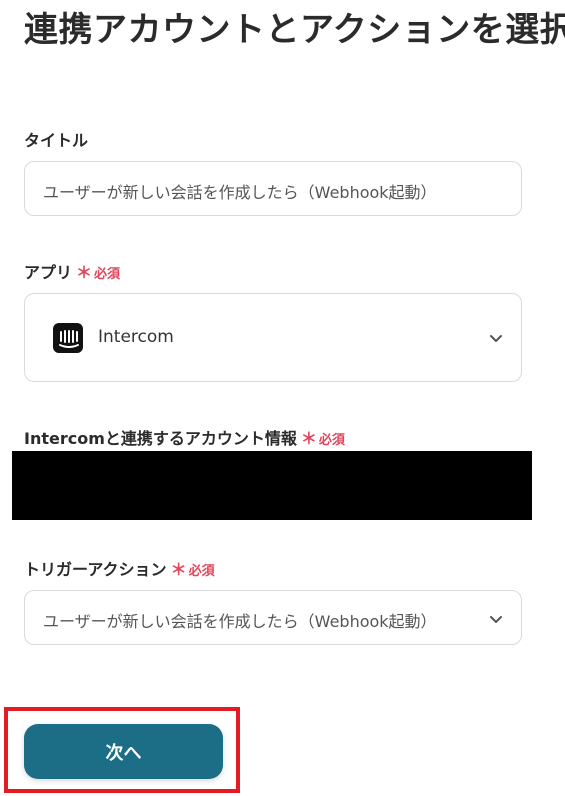  What do you see at coordinates (123, 751) in the screenshot?
I see `next-button: 次へ` at bounding box center [123, 751].